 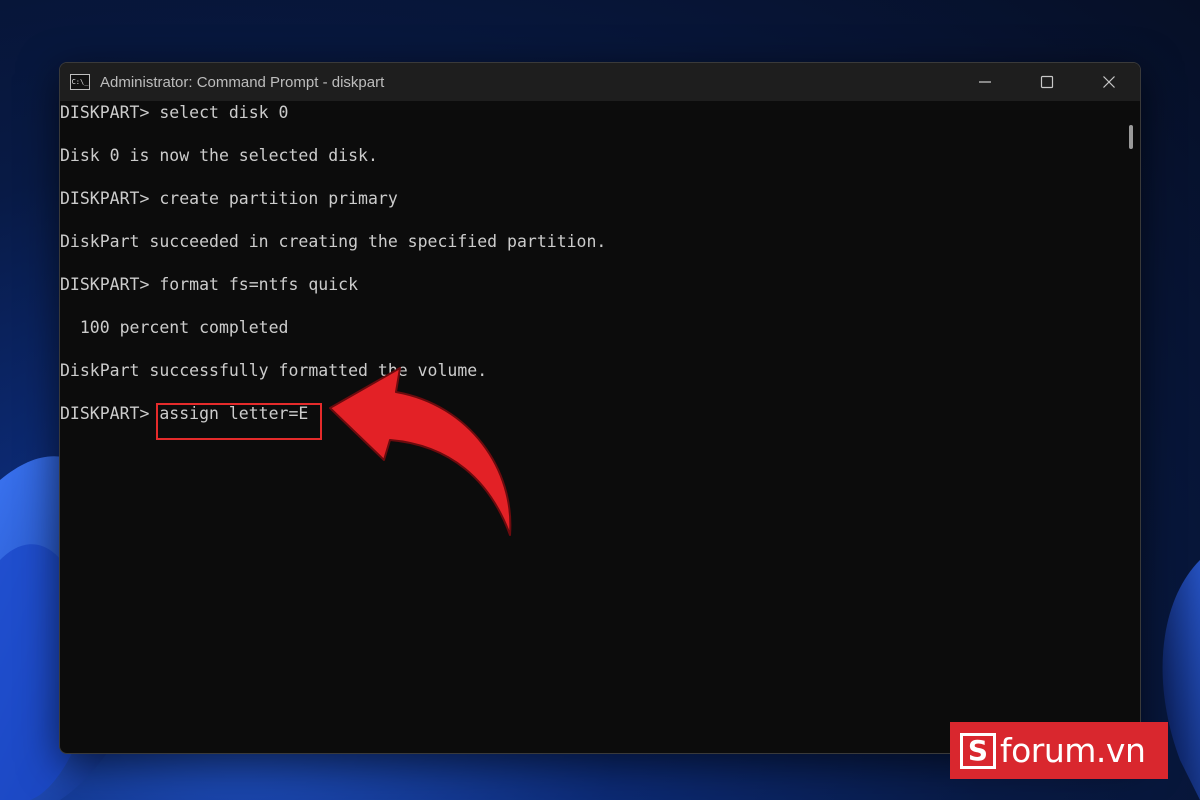 What do you see at coordinates (242, 82) in the screenshot?
I see `window-title: Administrator: Command Prompt - diskpart` at bounding box center [242, 82].